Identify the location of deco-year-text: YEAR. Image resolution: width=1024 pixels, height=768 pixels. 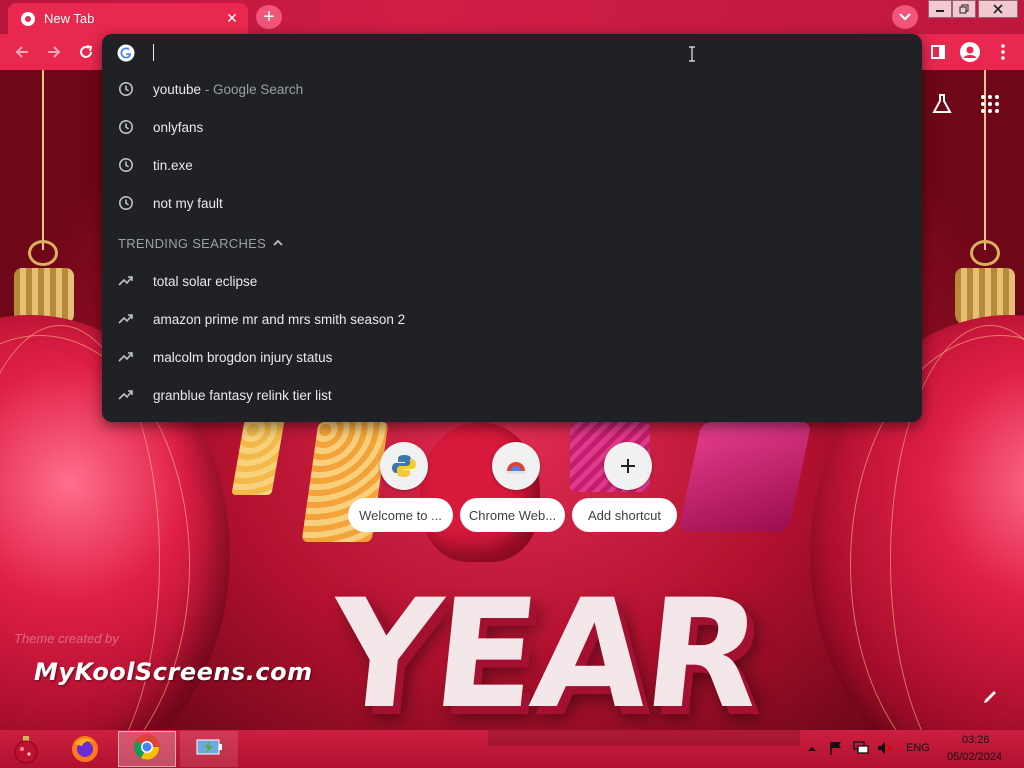
(543, 649).